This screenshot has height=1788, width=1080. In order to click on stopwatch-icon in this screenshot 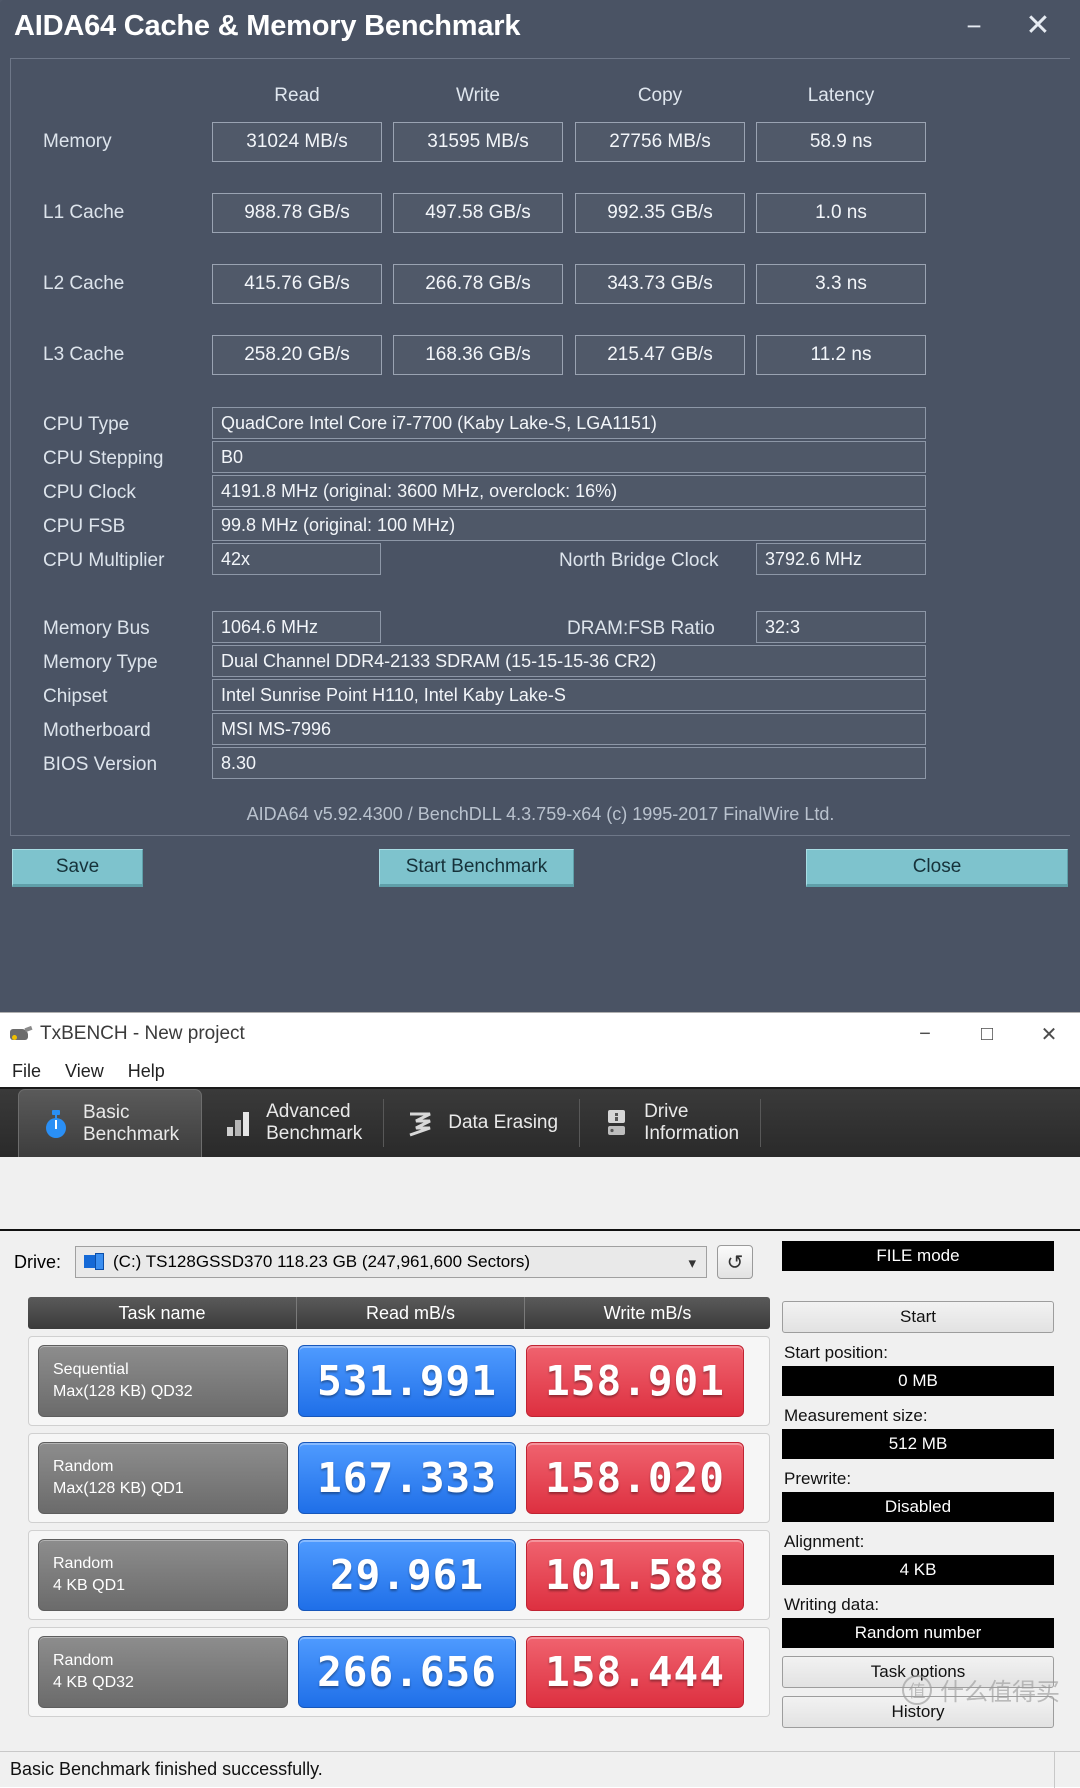, I will do `click(56, 1124)`.